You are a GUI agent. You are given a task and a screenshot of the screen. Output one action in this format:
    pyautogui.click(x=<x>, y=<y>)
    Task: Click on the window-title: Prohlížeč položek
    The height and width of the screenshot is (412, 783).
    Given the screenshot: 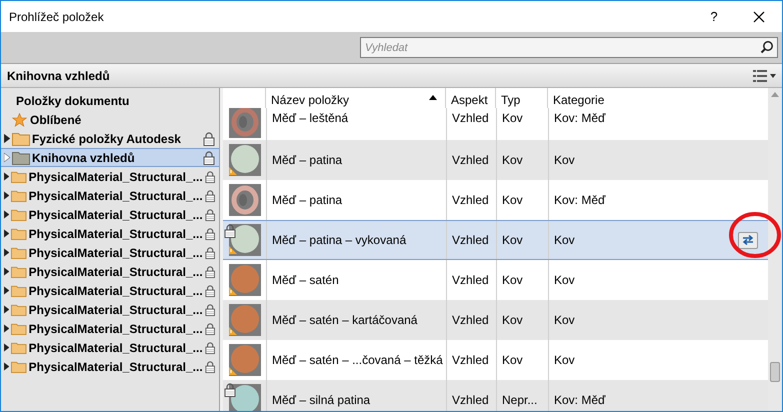 What is the action you would take?
    pyautogui.click(x=56, y=17)
    